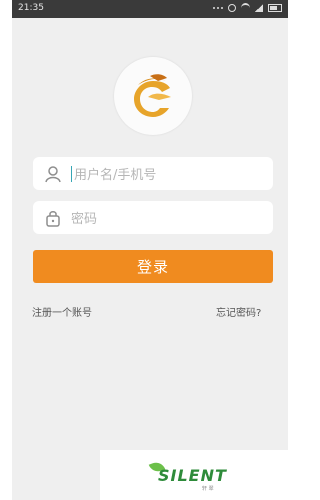 This screenshot has width=320, height=500. What do you see at coordinates (71, 173) in the screenshot?
I see `text-cursor` at bounding box center [71, 173].